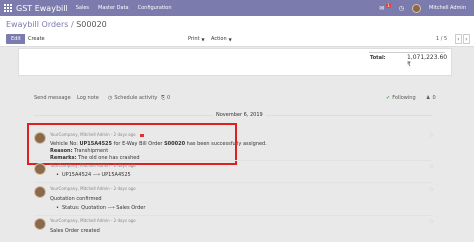  Describe the element at coordinates (76, 199) in the screenshot. I see `message-body: Quotation confirmed` at that location.